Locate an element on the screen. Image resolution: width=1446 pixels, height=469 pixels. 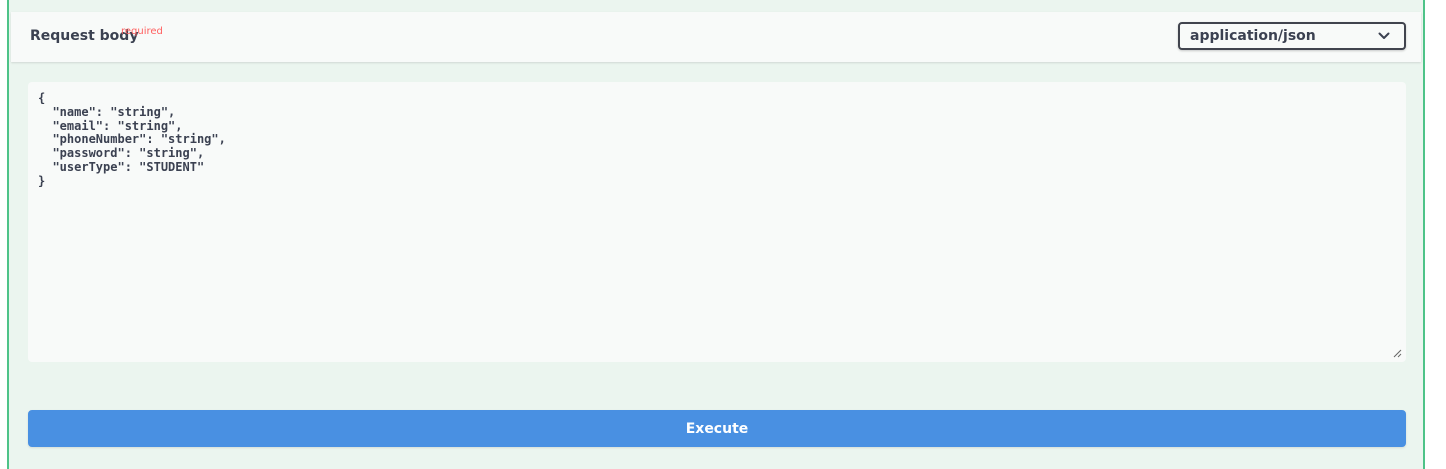
execute-button: Execute is located at coordinates (717, 428).